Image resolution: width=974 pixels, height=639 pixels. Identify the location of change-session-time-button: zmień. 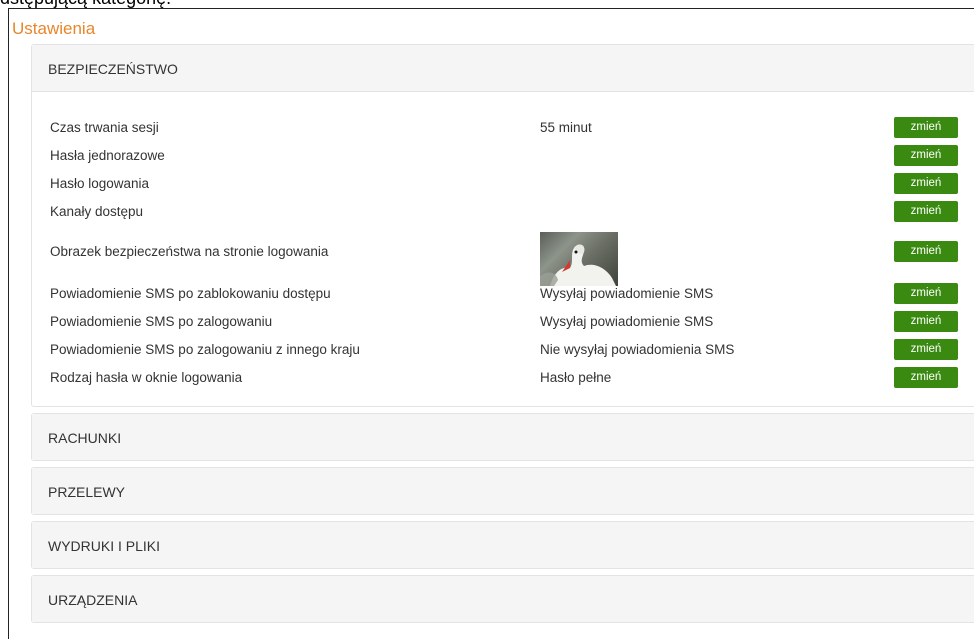
(926, 127).